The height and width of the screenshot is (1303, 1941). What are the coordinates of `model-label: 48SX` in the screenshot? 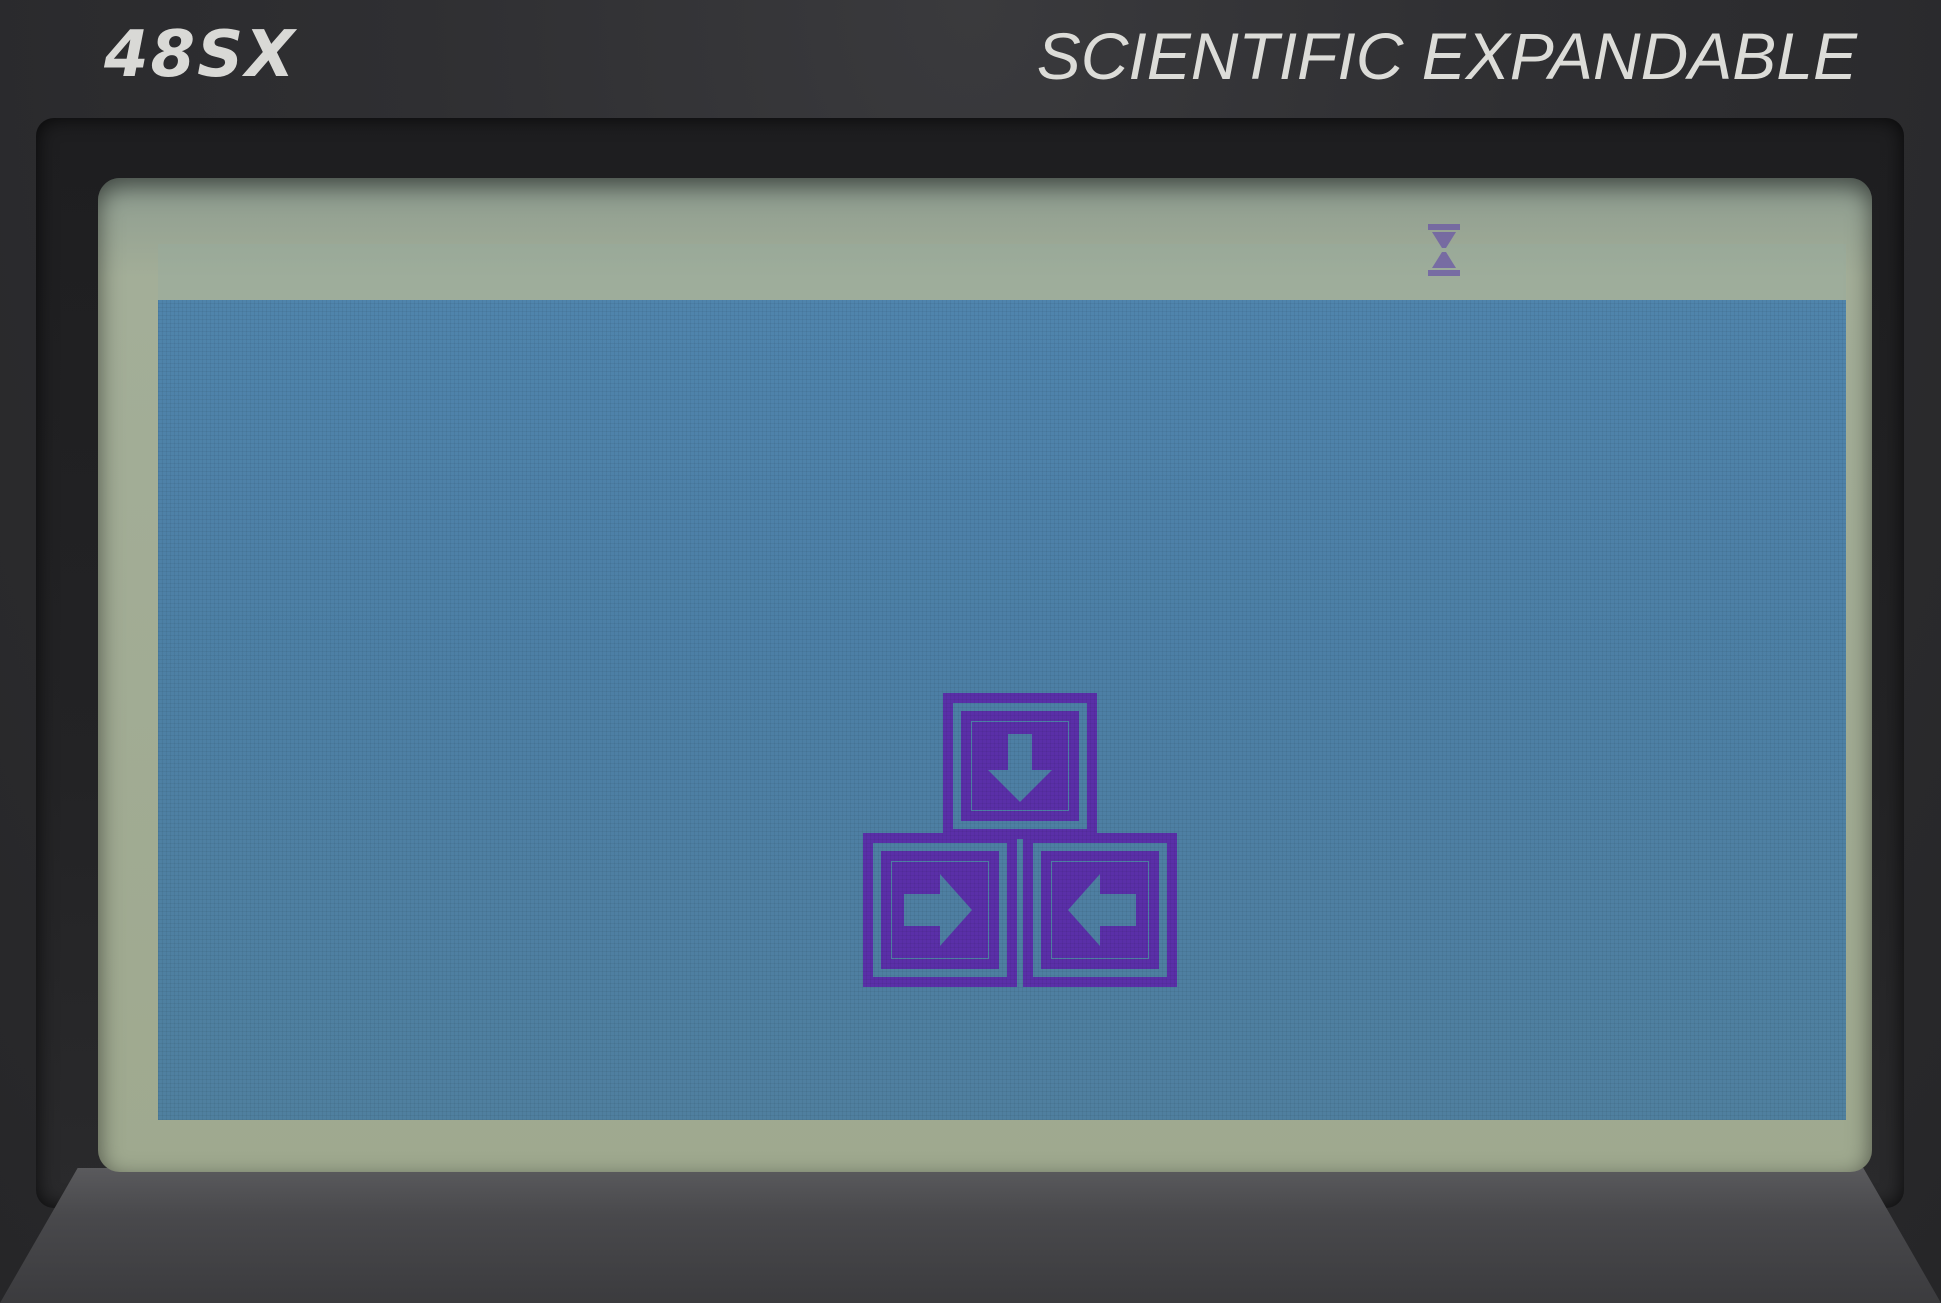 It's located at (200, 55).